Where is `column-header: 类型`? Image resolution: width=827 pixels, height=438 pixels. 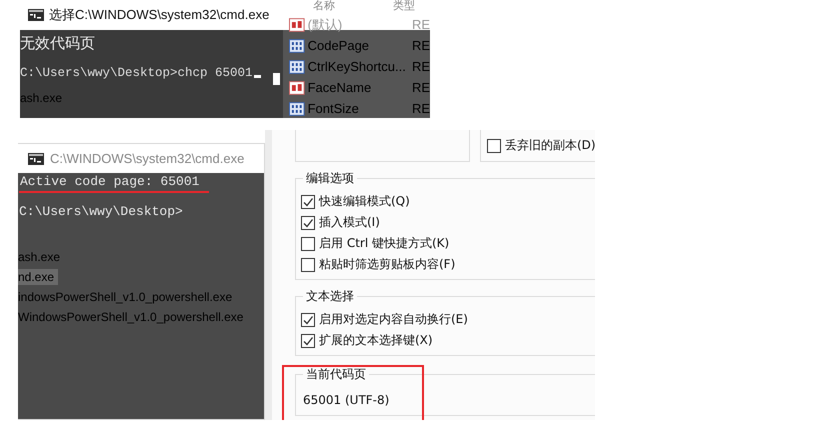
column-header: 类型 is located at coordinates (404, 7).